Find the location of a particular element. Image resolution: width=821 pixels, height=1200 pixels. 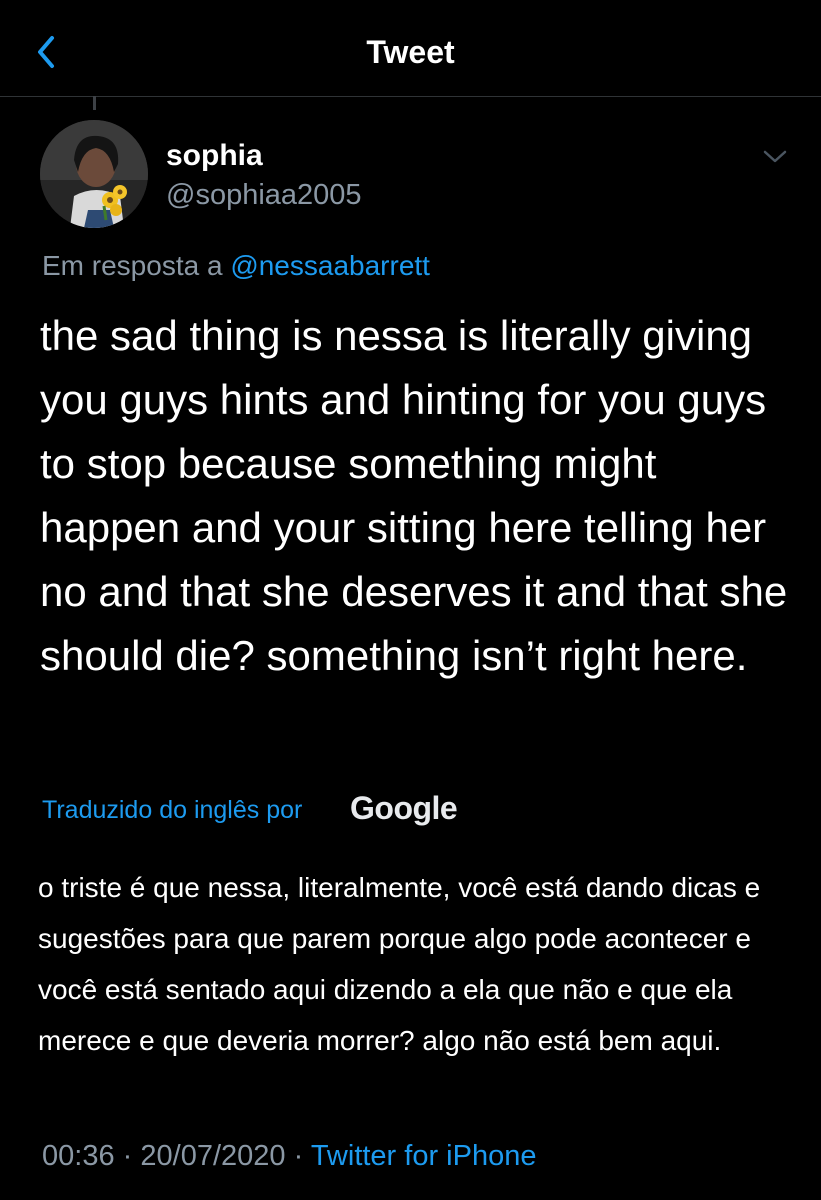

chevron-down-icon is located at coordinates (775, 156).